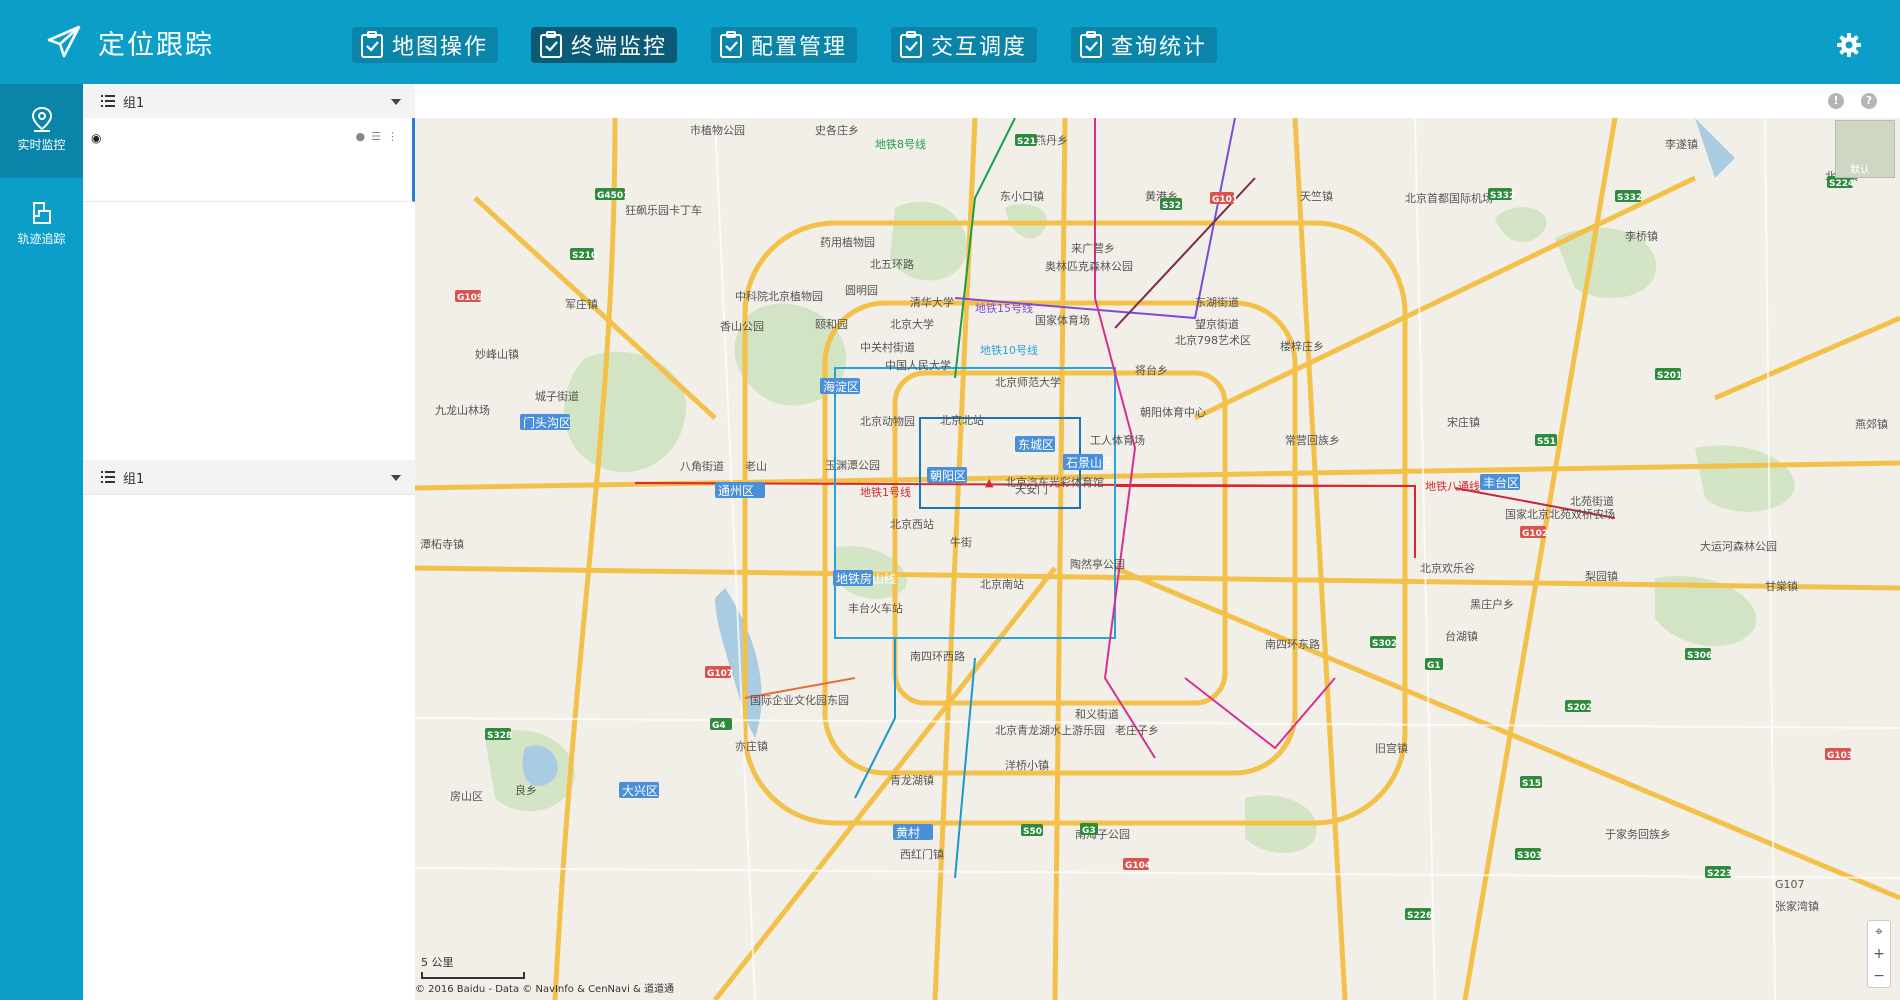  I want to click on map-label: 妙峰山镇, so click(497, 354).